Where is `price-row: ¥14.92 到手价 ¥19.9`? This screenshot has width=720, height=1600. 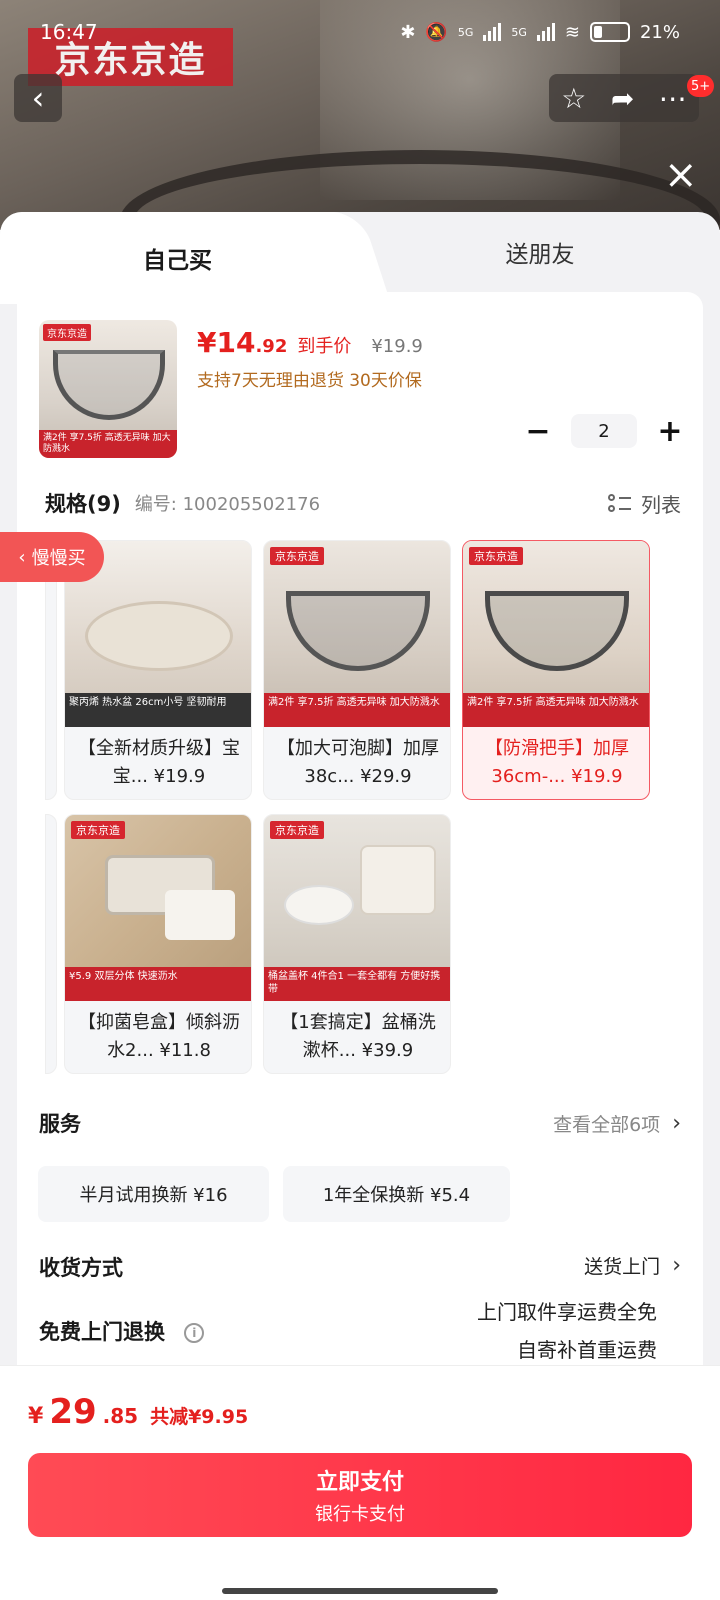
price-row: ¥14.92 到手价 ¥19.9 is located at coordinates (310, 342).